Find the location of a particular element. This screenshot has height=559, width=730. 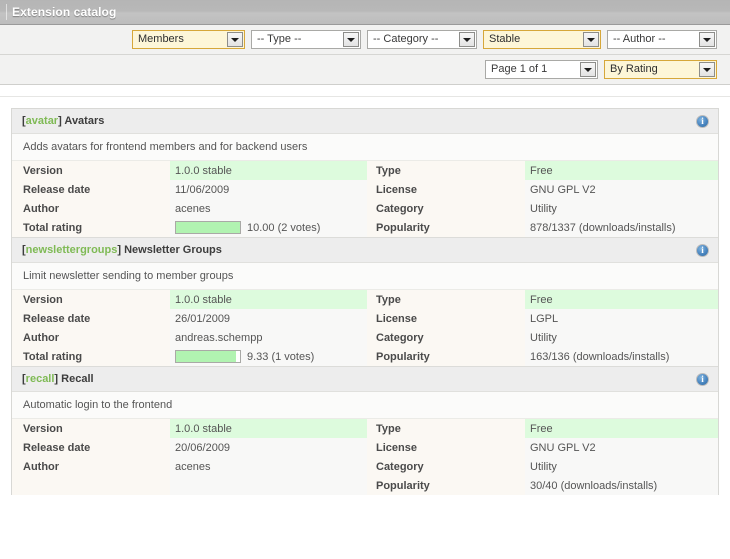

filter-state: Stable is located at coordinates (542, 39).